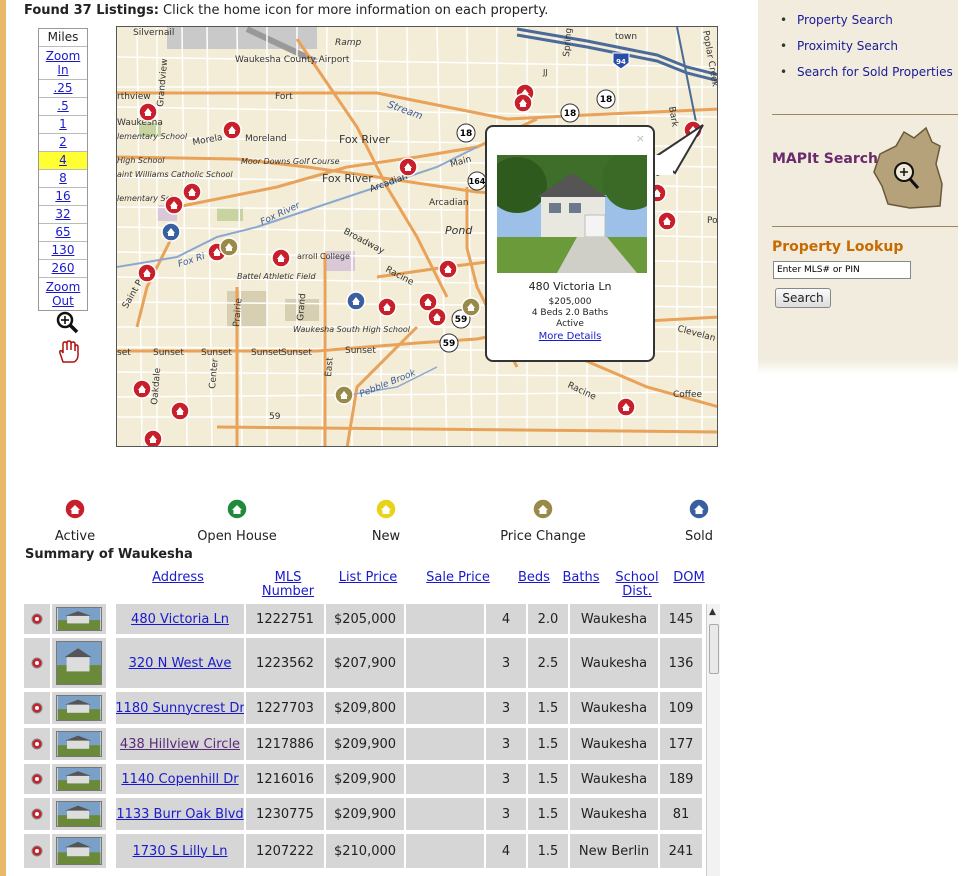  I want to click on mapit-search-link: MAPIt Search, so click(825, 159).